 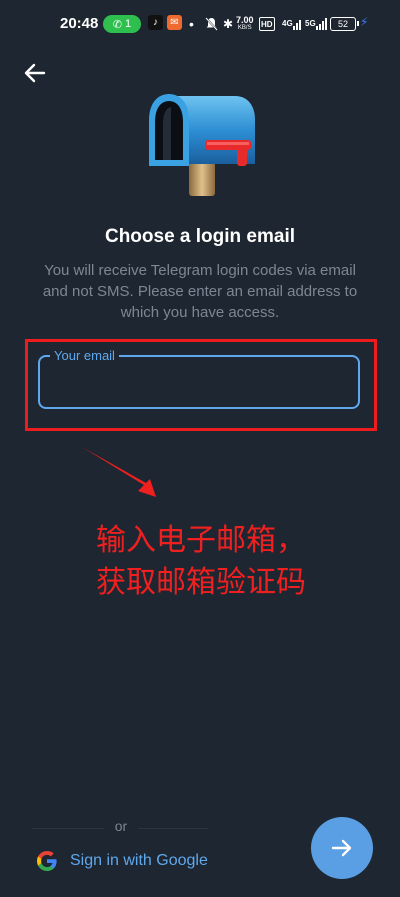 What do you see at coordinates (201, 144) in the screenshot?
I see `mailbox-icon` at bounding box center [201, 144].